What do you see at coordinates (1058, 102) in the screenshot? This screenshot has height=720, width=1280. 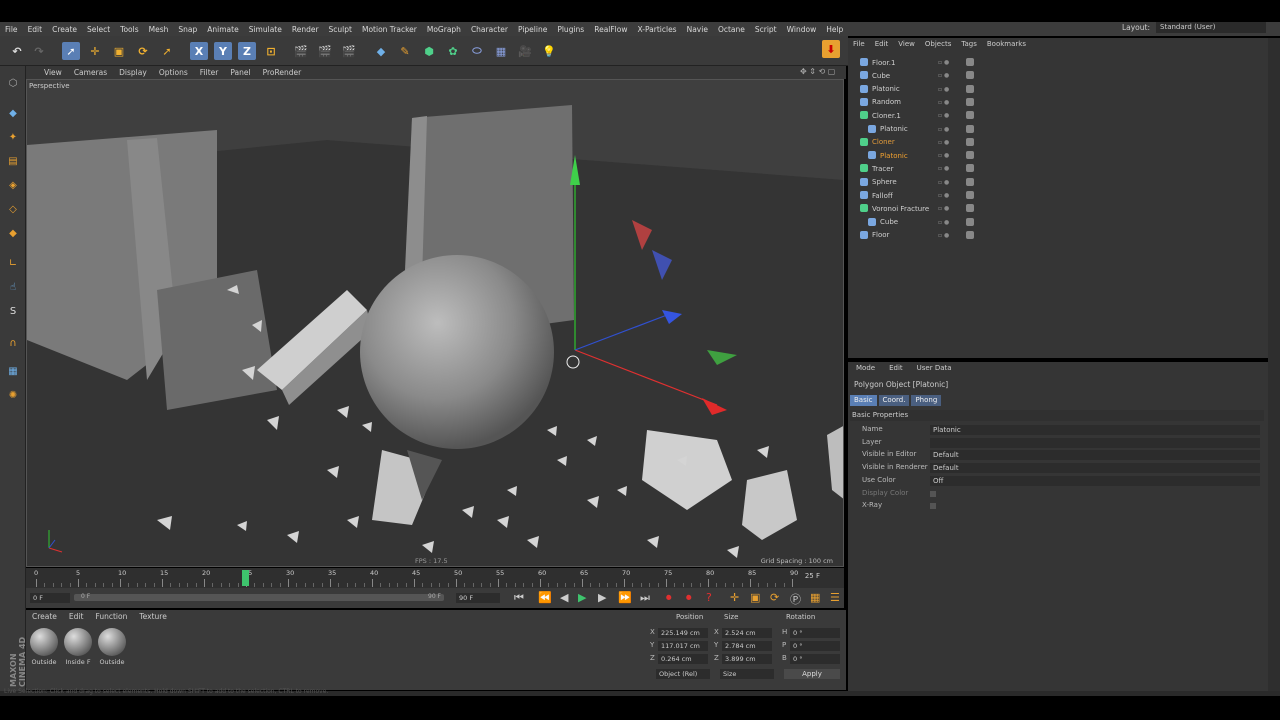 I see `object-row: Random ▫ ●` at bounding box center [1058, 102].